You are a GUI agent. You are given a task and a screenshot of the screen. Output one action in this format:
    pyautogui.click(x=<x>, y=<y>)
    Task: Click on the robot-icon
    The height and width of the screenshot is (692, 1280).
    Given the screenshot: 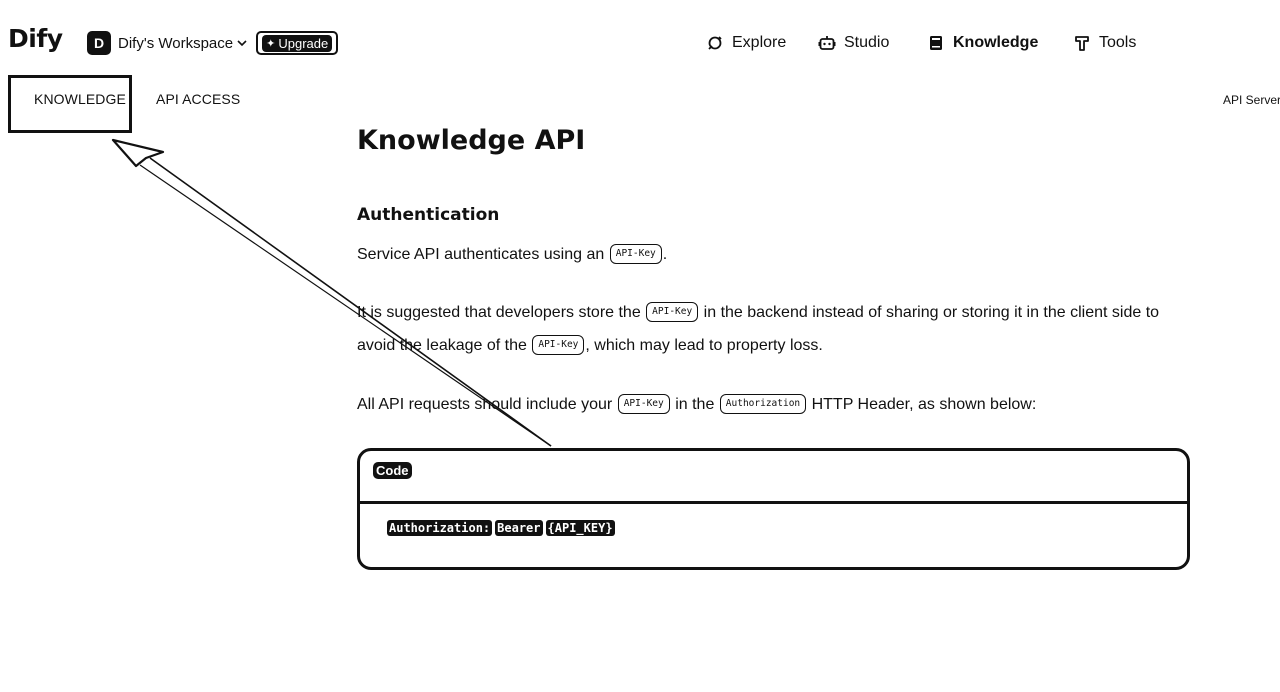 What is the action you would take?
    pyautogui.click(x=827, y=43)
    